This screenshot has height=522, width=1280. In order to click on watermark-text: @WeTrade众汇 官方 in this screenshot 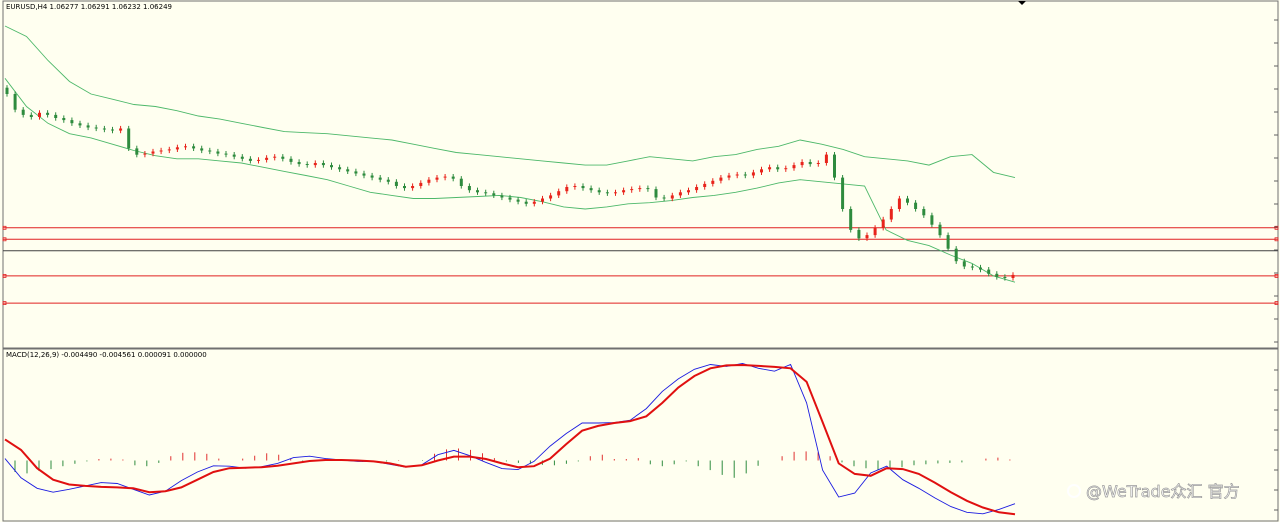, I will do `click(1163, 491)`.